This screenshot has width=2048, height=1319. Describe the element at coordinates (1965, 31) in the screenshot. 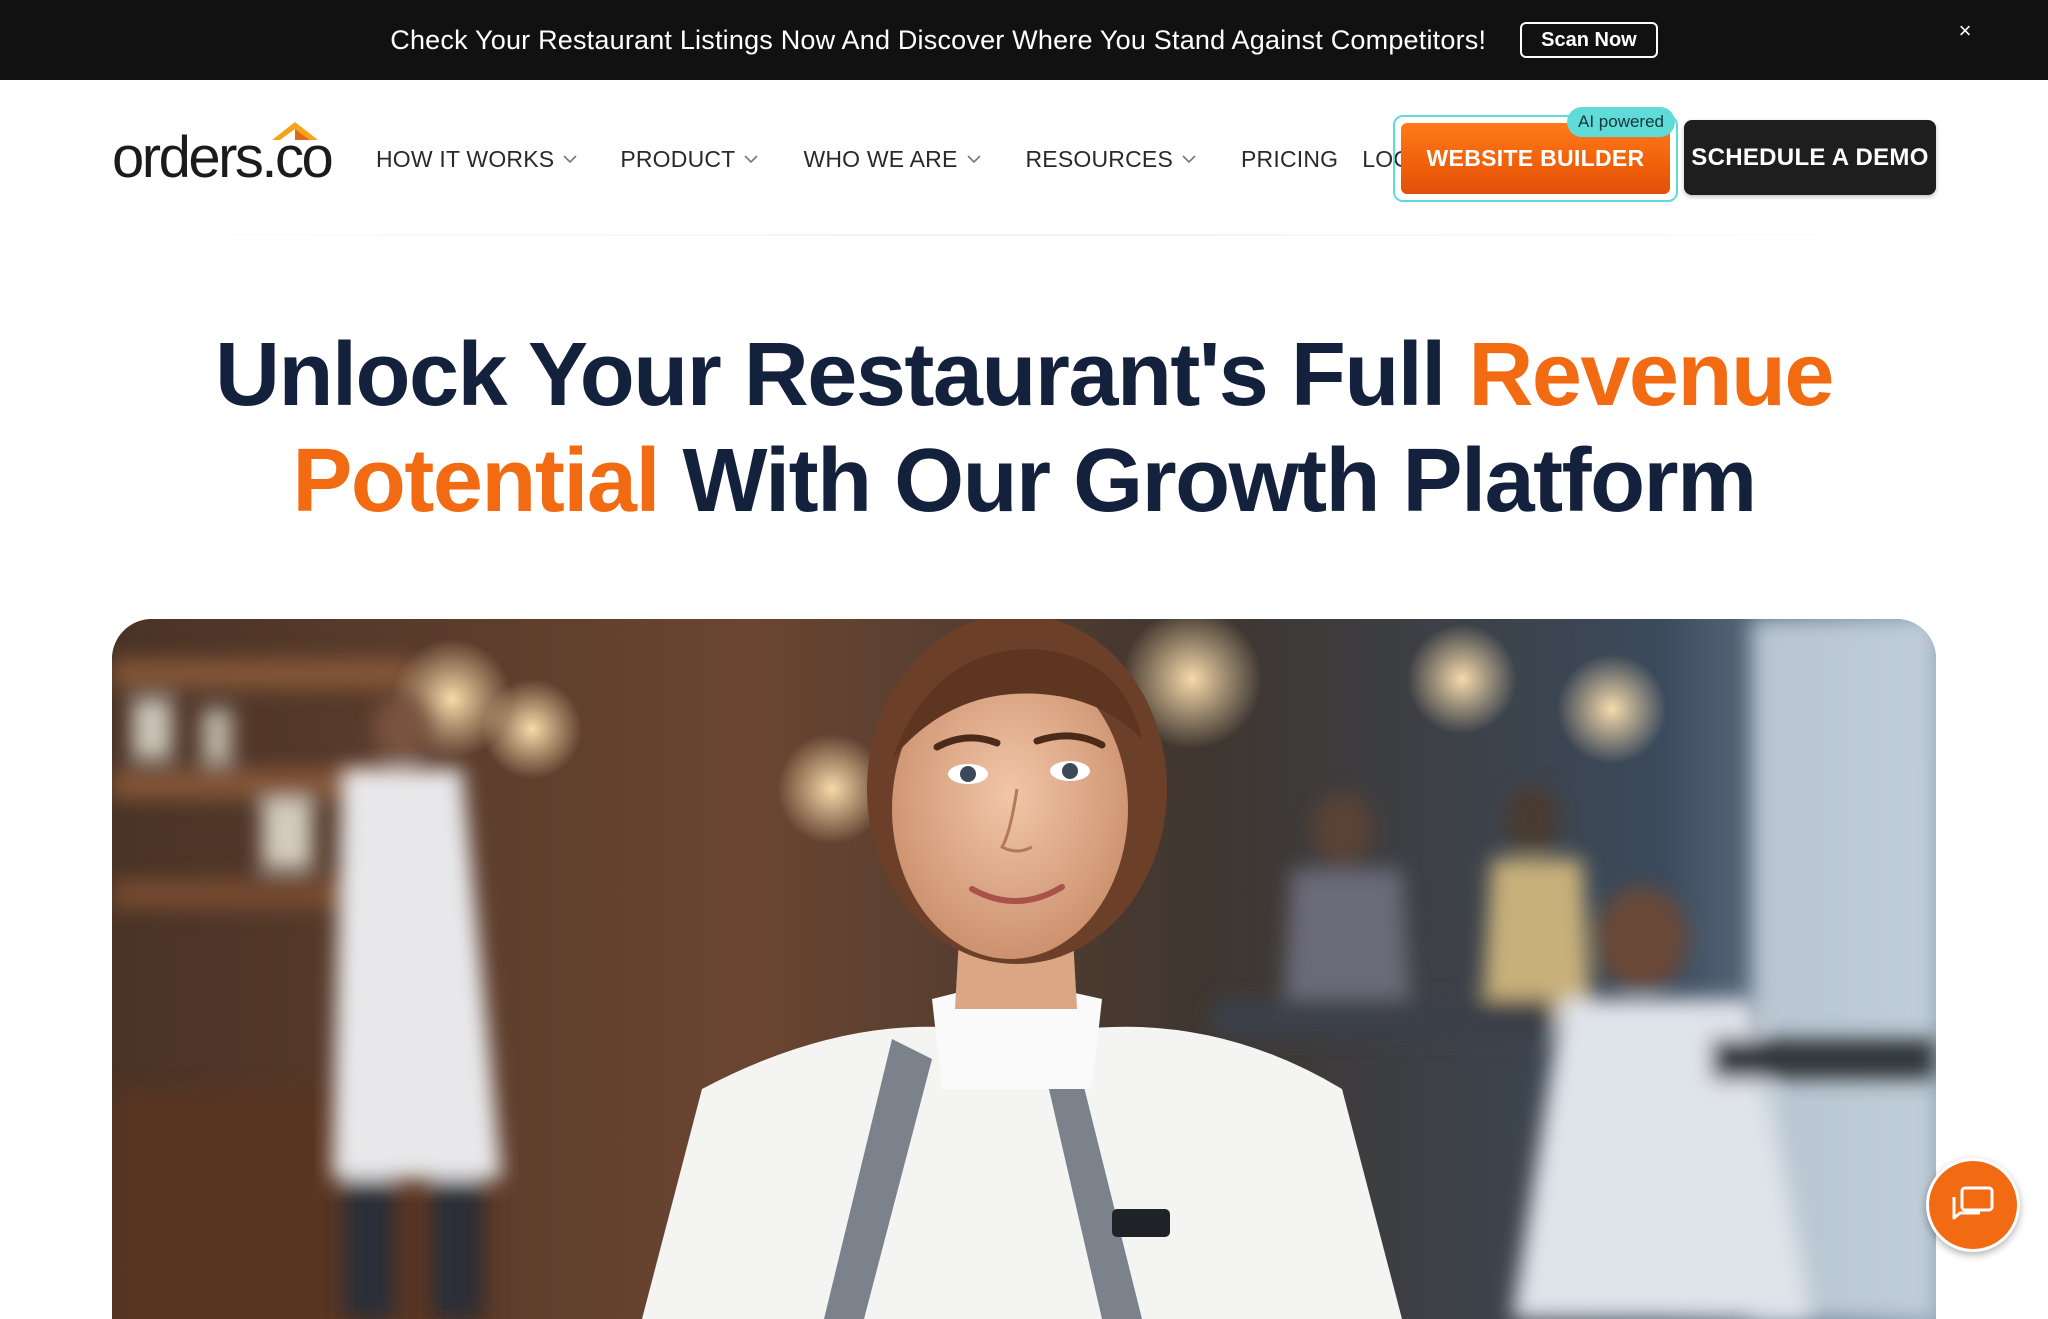

I see `close-icon: ×` at that location.